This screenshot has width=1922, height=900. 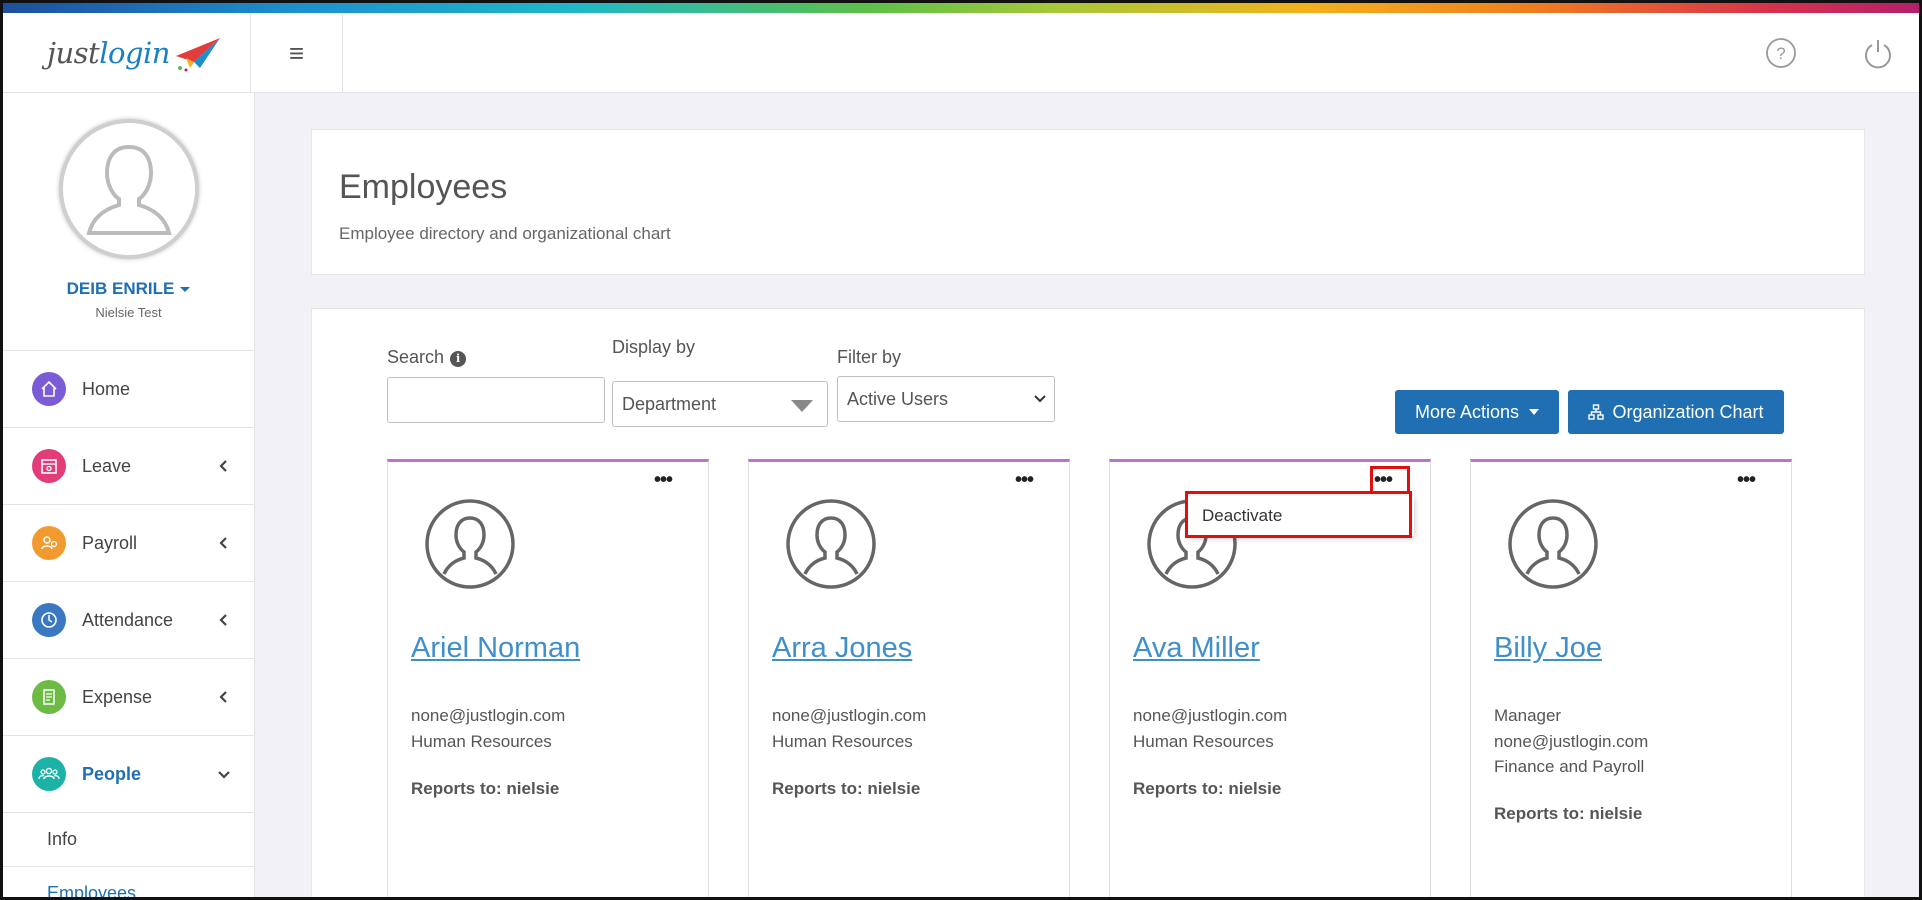 What do you see at coordinates (1467, 411) in the screenshot?
I see `more-actions-label: More Actions` at bounding box center [1467, 411].